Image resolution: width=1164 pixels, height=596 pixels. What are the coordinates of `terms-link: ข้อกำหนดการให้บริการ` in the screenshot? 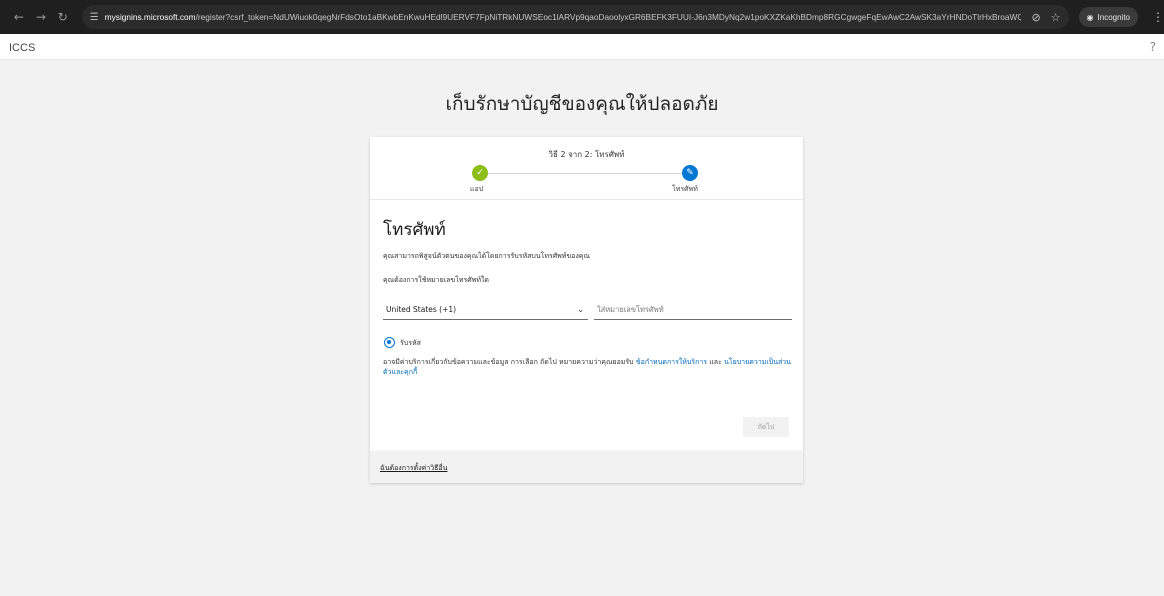 It's located at (671, 362).